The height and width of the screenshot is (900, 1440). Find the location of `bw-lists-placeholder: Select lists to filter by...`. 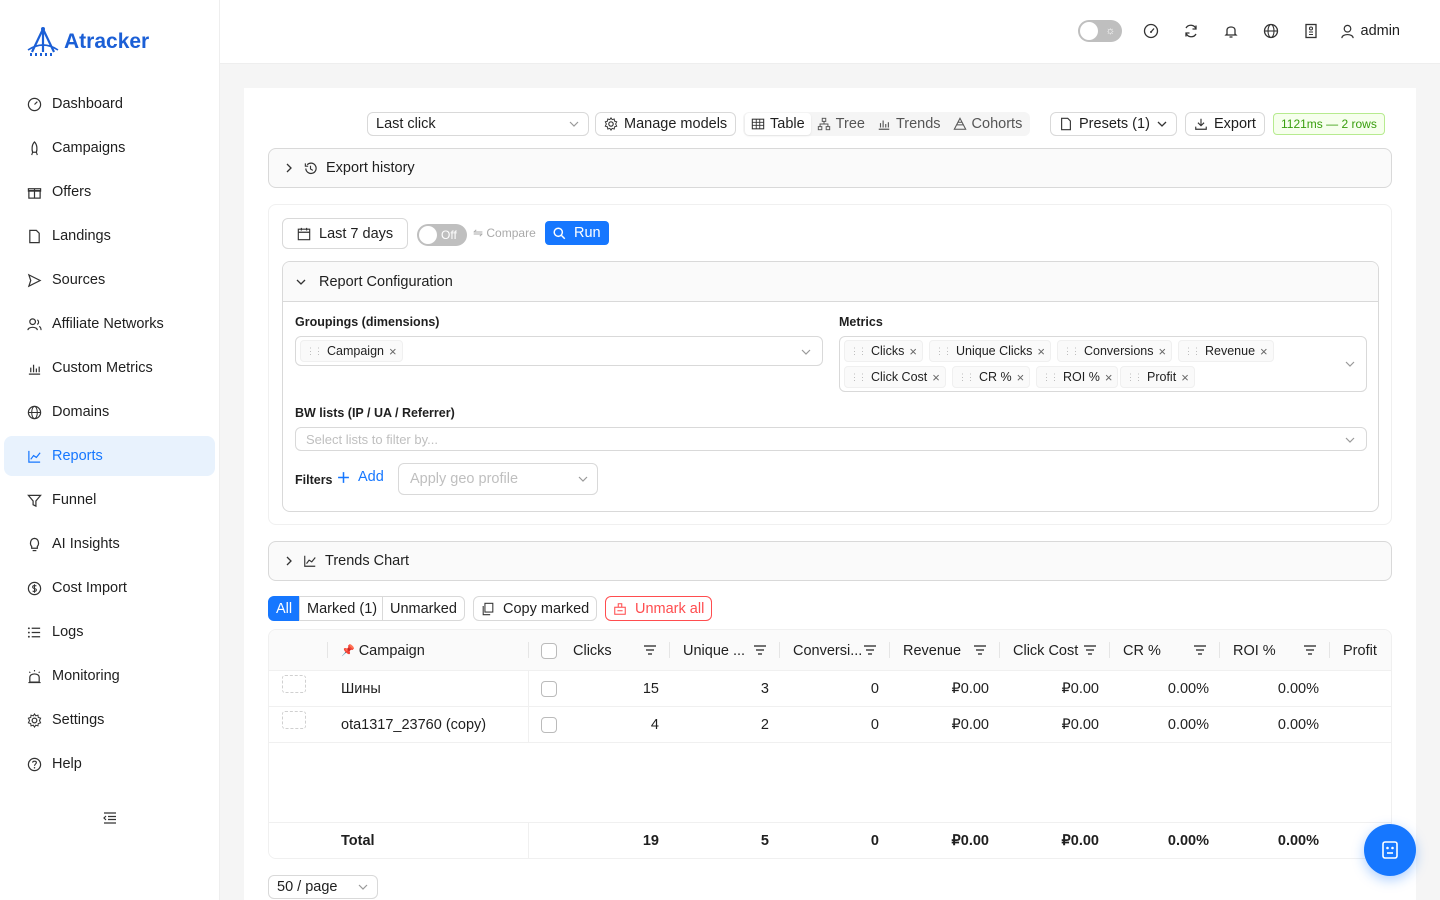

bw-lists-placeholder: Select lists to filter by... is located at coordinates (372, 439).